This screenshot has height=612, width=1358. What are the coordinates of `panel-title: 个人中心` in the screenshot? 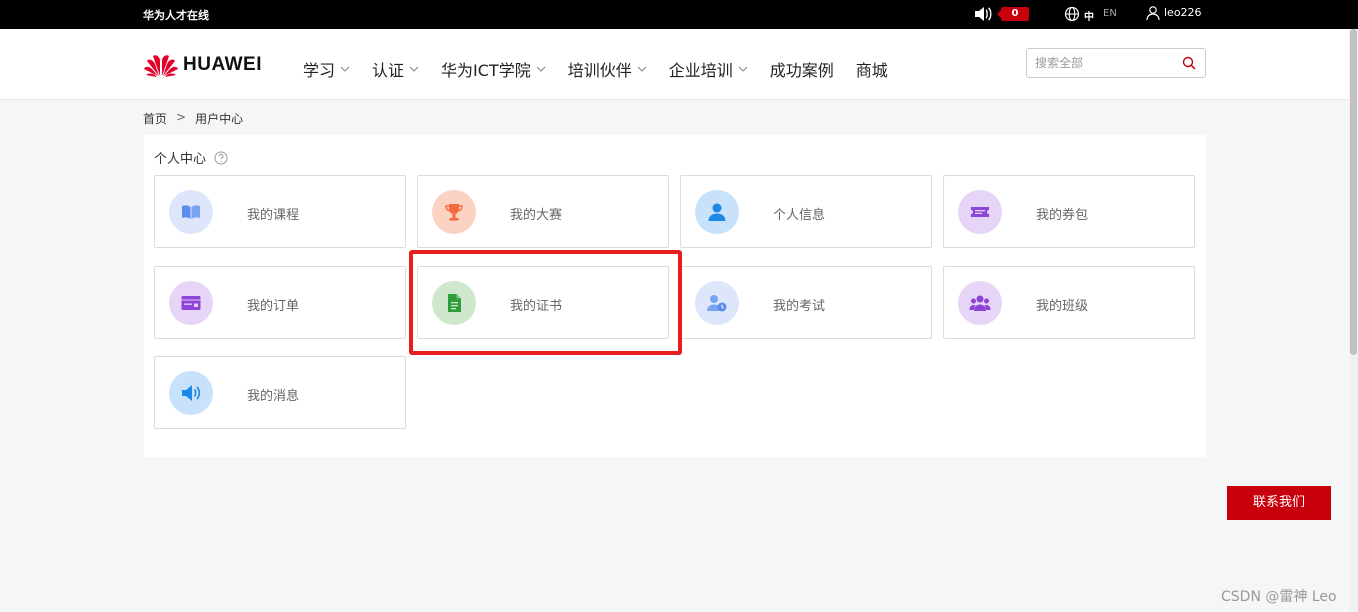 It's located at (191, 157).